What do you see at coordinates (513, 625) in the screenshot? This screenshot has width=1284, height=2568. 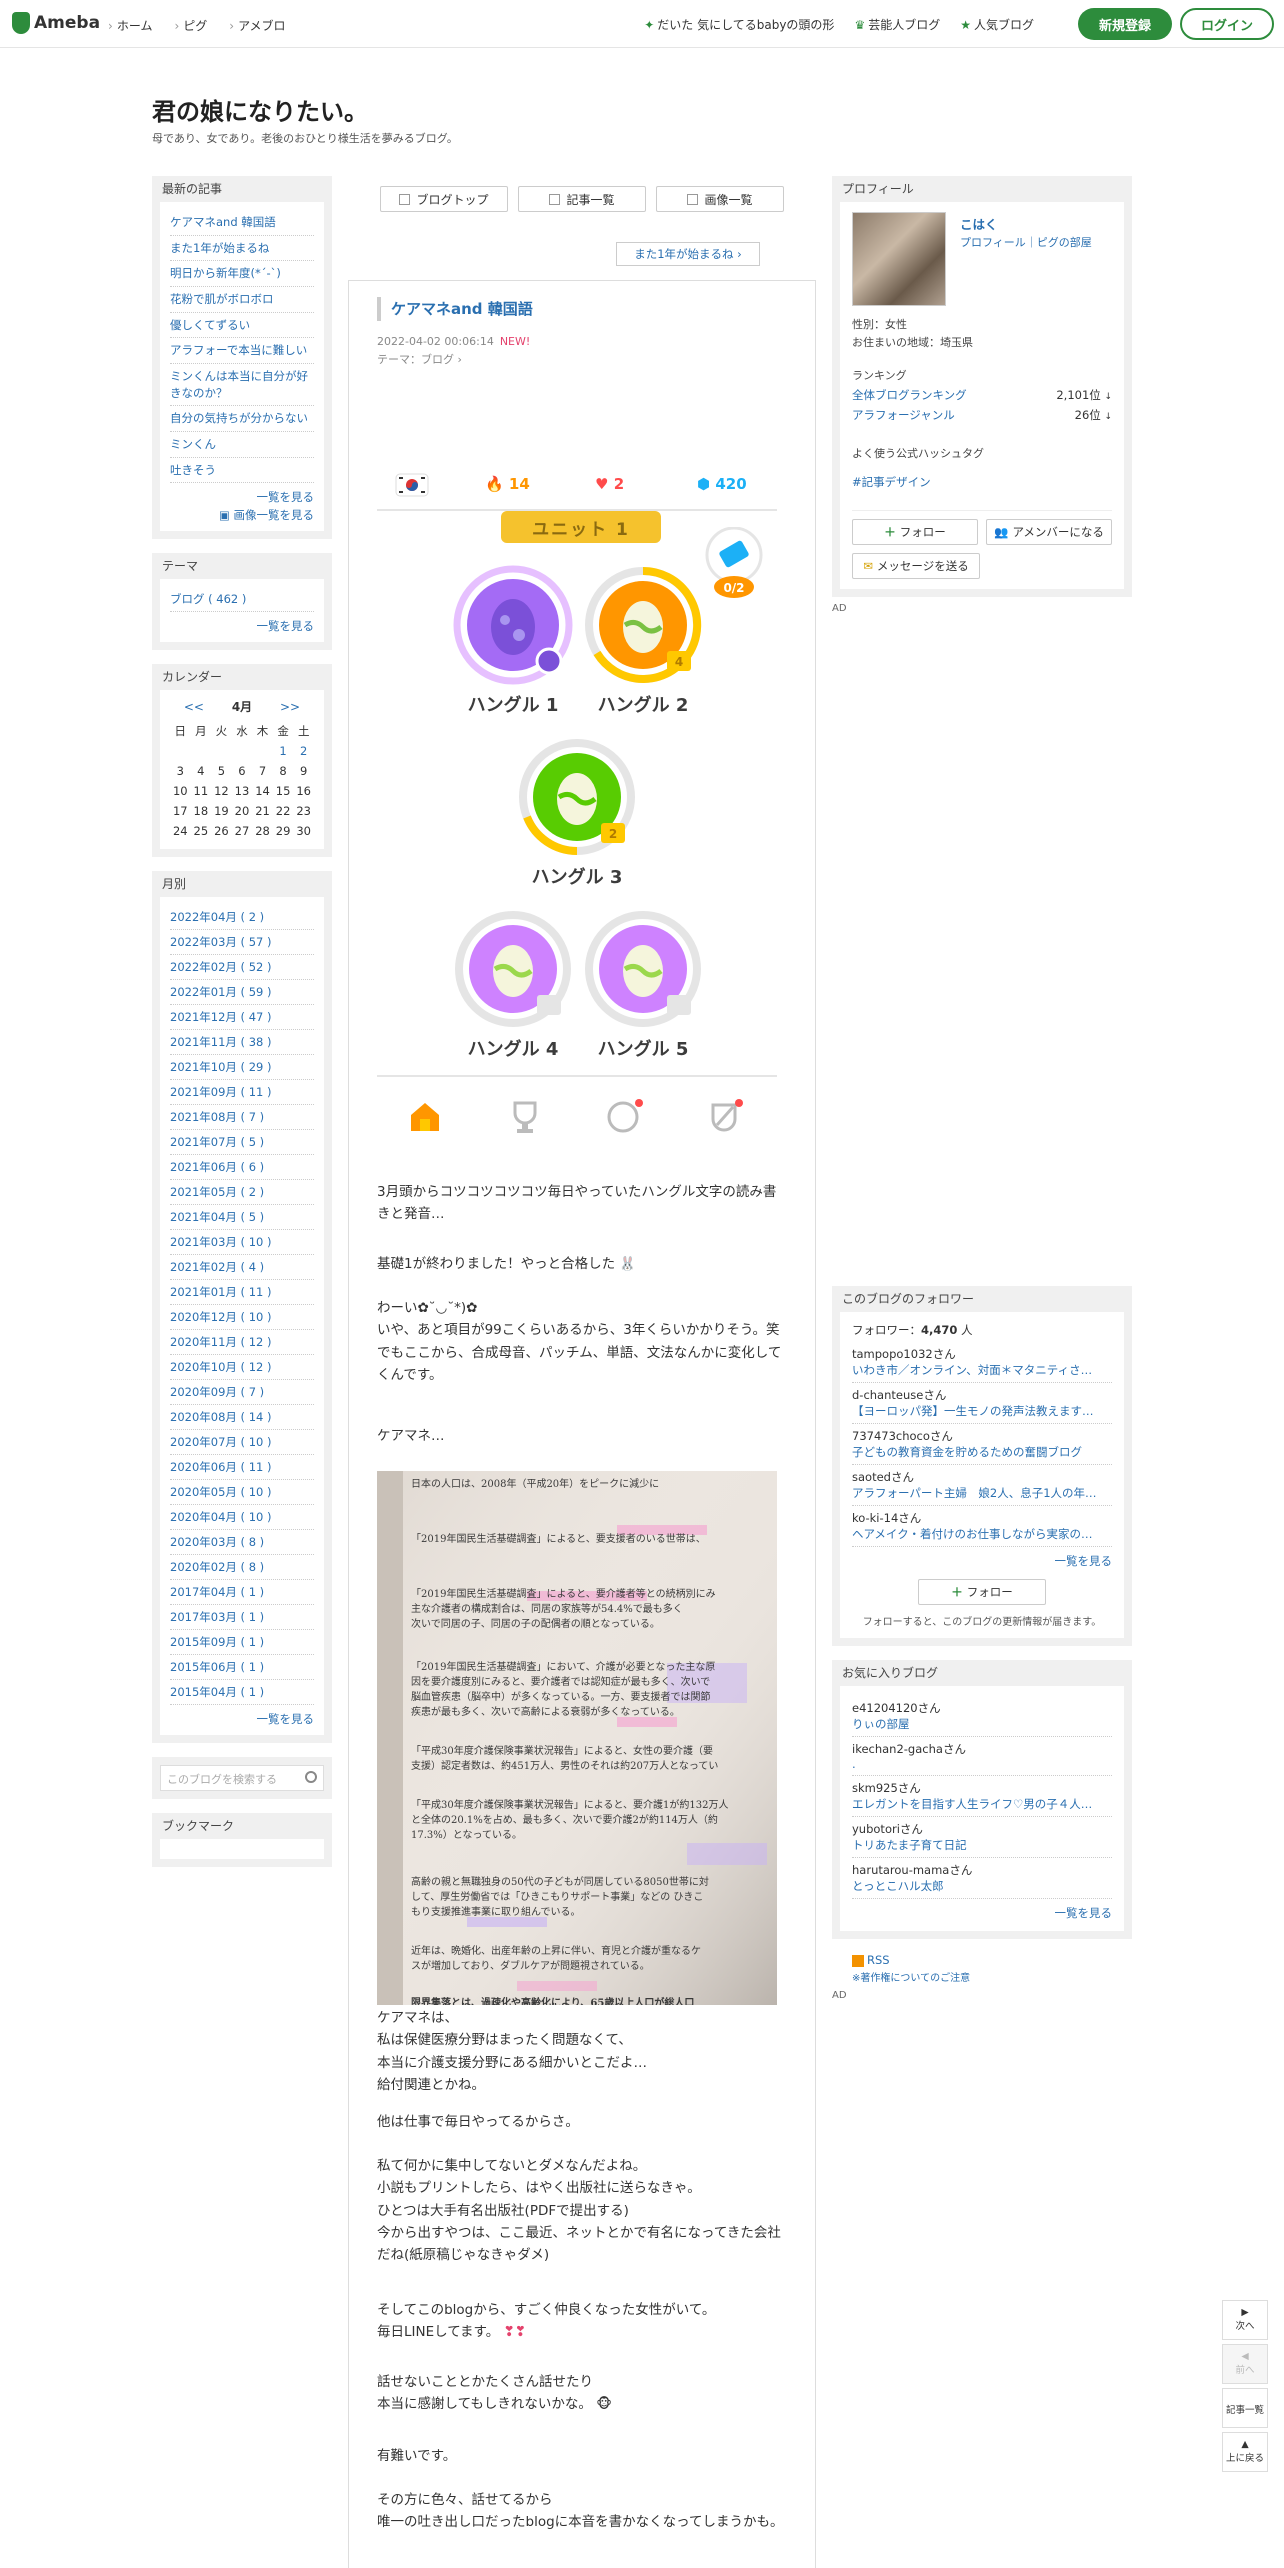 I see `lesson-1-node` at bounding box center [513, 625].